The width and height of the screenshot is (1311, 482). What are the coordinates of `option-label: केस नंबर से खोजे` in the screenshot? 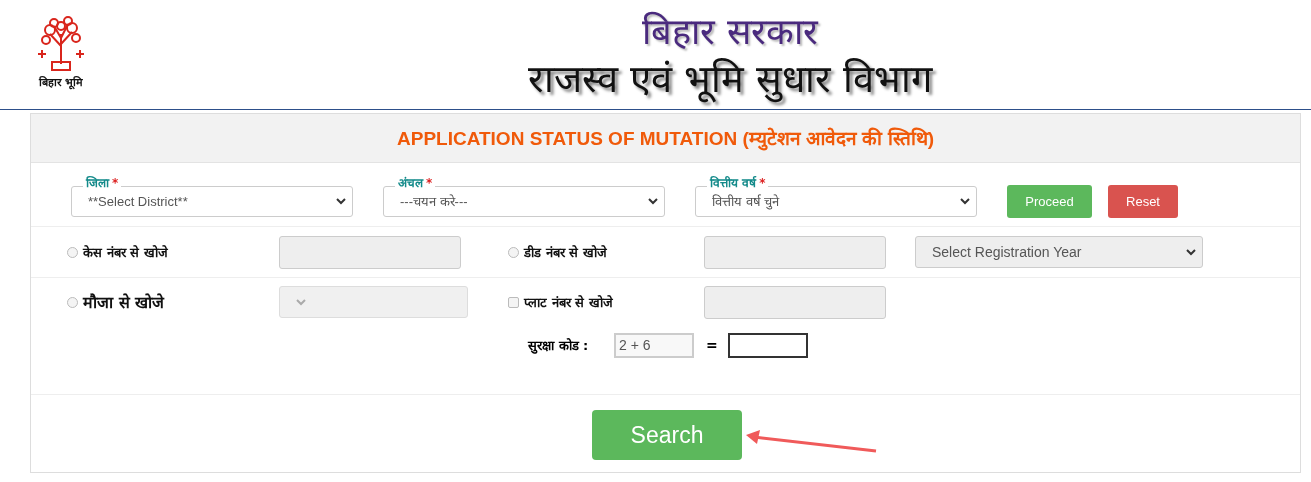 It's located at (125, 252).